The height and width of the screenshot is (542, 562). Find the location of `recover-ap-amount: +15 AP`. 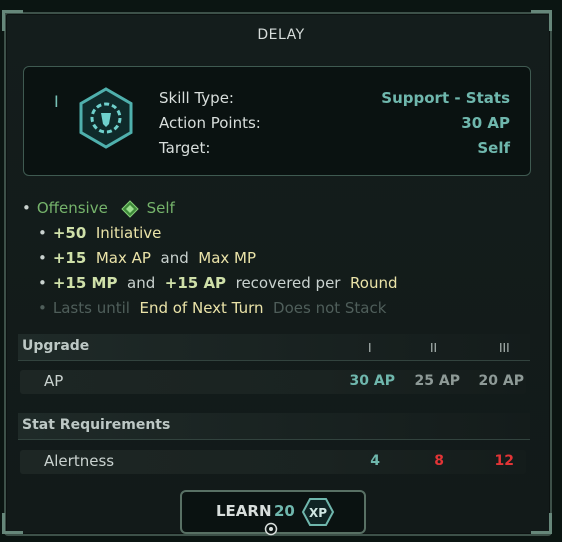

recover-ap-amount: +15 AP is located at coordinates (195, 283).